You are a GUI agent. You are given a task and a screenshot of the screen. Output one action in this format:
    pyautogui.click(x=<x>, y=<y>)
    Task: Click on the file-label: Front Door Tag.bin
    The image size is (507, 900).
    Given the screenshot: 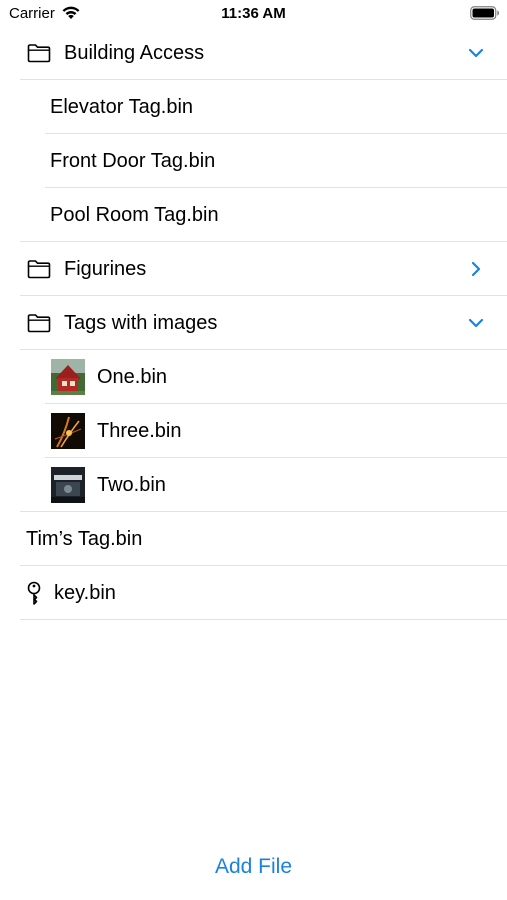 What is the action you would take?
    pyautogui.click(x=133, y=160)
    